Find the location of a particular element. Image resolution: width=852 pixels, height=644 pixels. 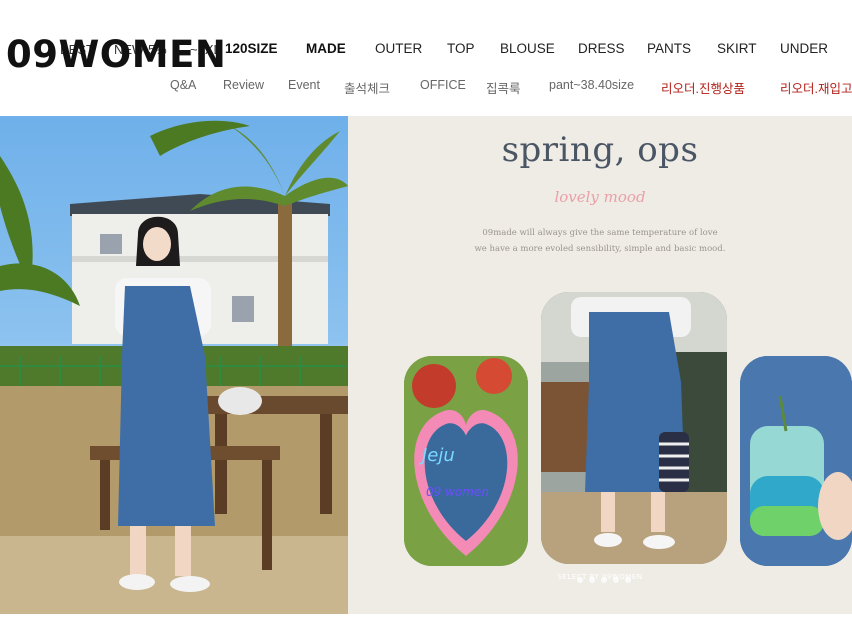

model-card-illustration is located at coordinates (634, 428).